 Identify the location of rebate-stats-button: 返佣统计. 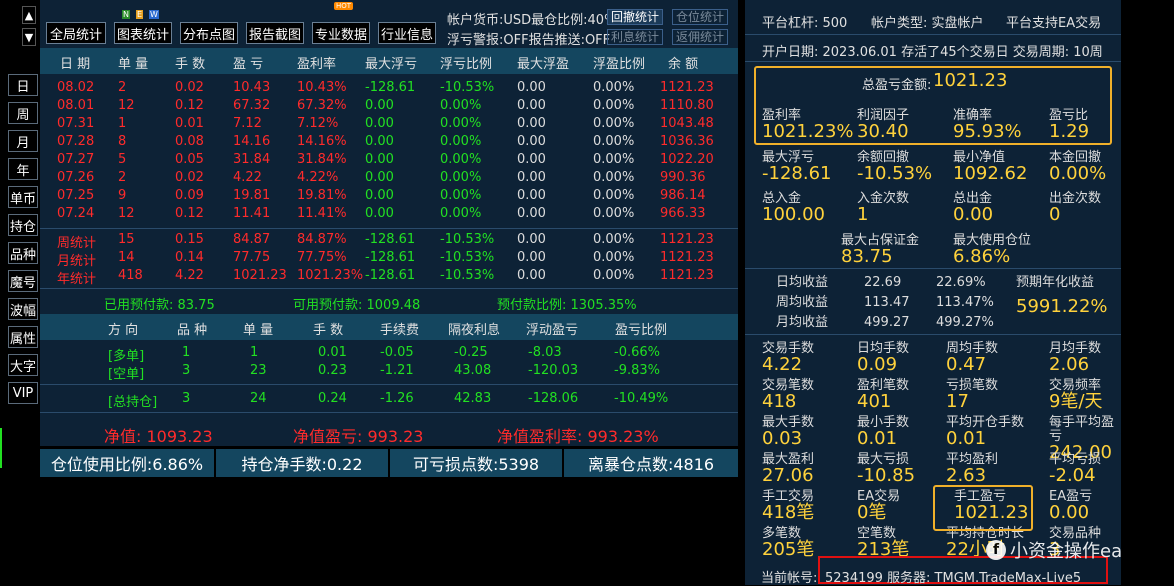
(700, 37).